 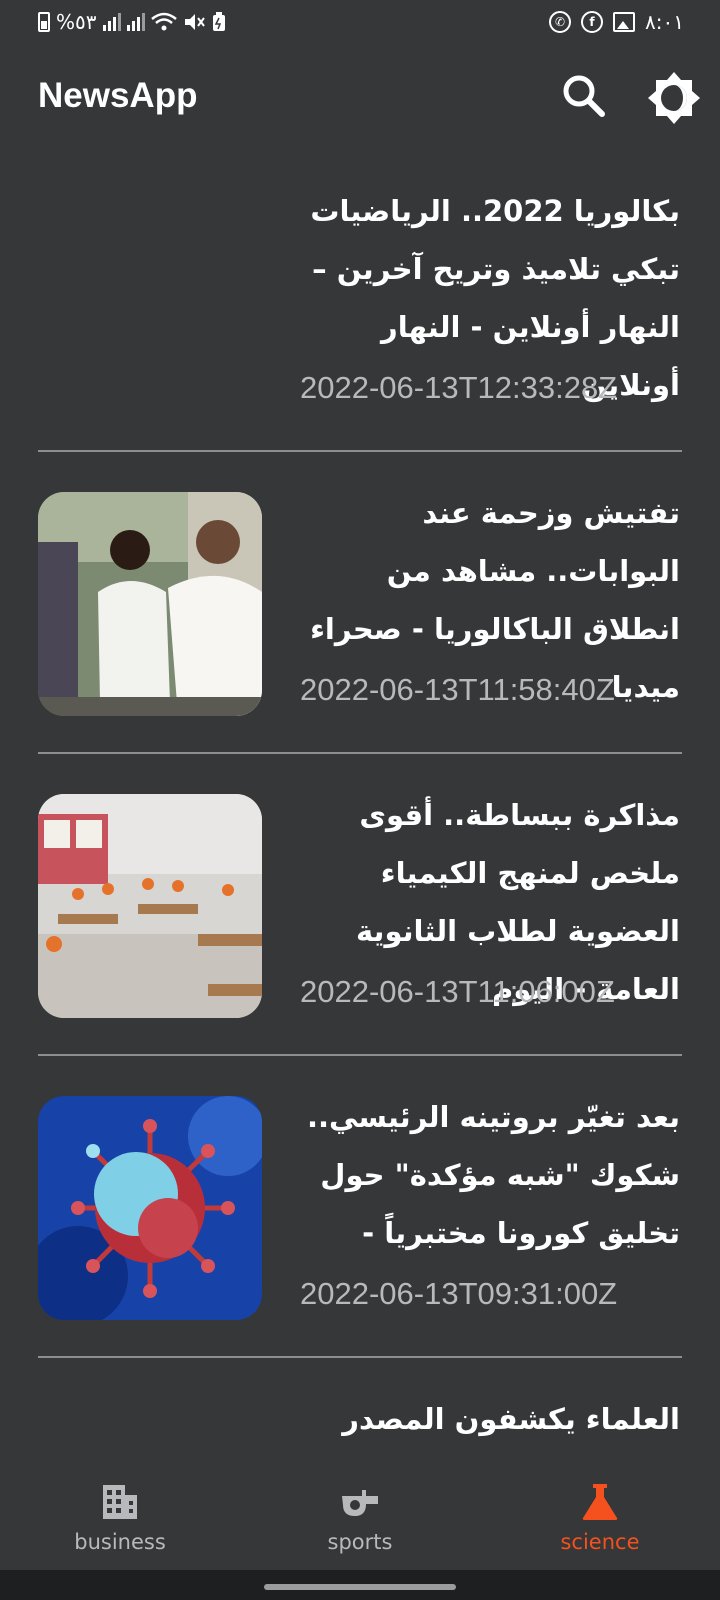 I want to click on search-icon, so click(x=584, y=96).